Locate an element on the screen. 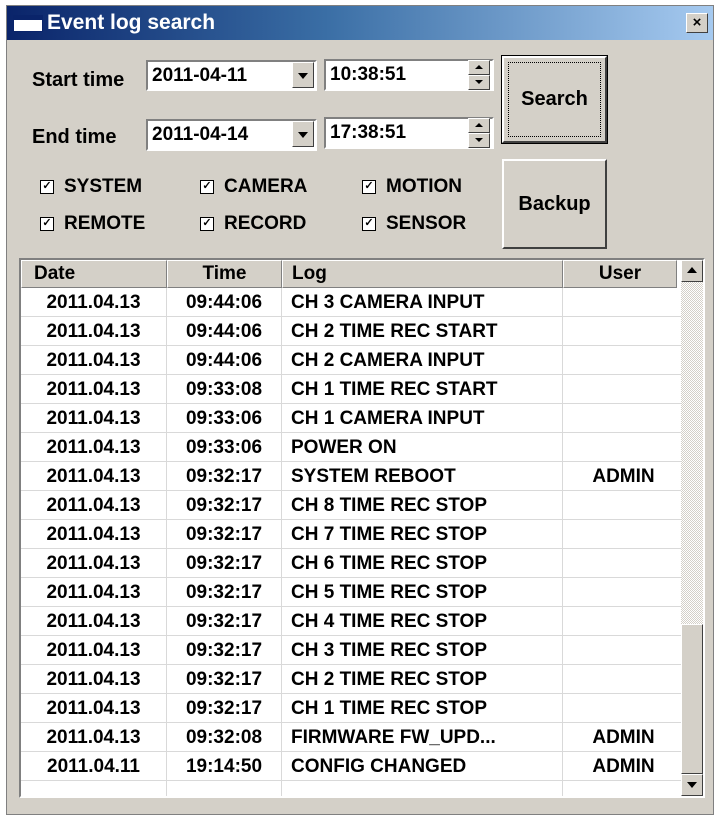  table-row is located at coordinates (353, 788).